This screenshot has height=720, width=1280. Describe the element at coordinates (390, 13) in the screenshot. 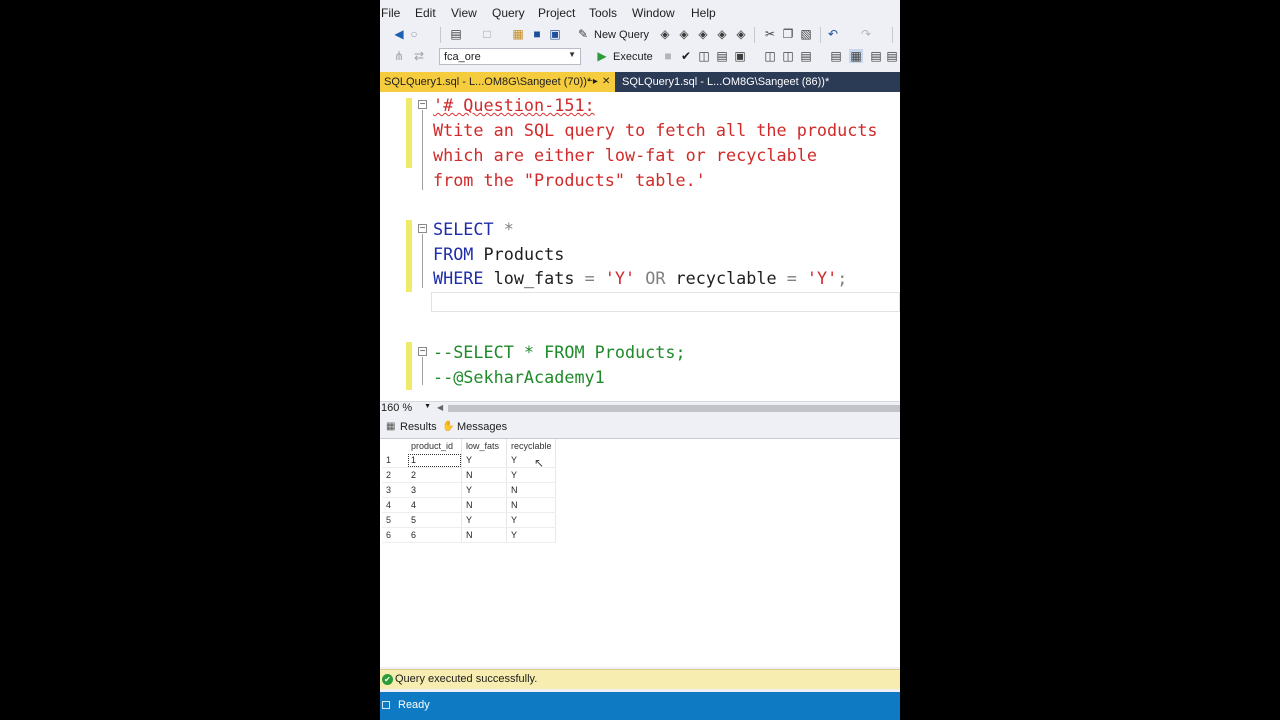

I see `menu-file: File` at that location.